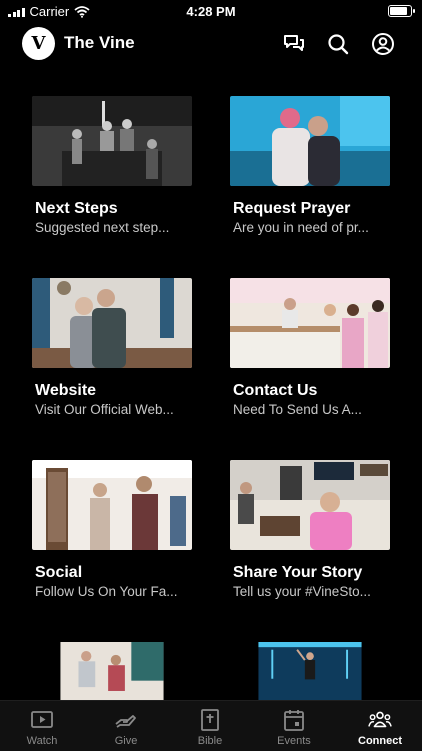 This screenshot has width=422, height=751. I want to click on app-header: V The Vine, so click(211, 44).